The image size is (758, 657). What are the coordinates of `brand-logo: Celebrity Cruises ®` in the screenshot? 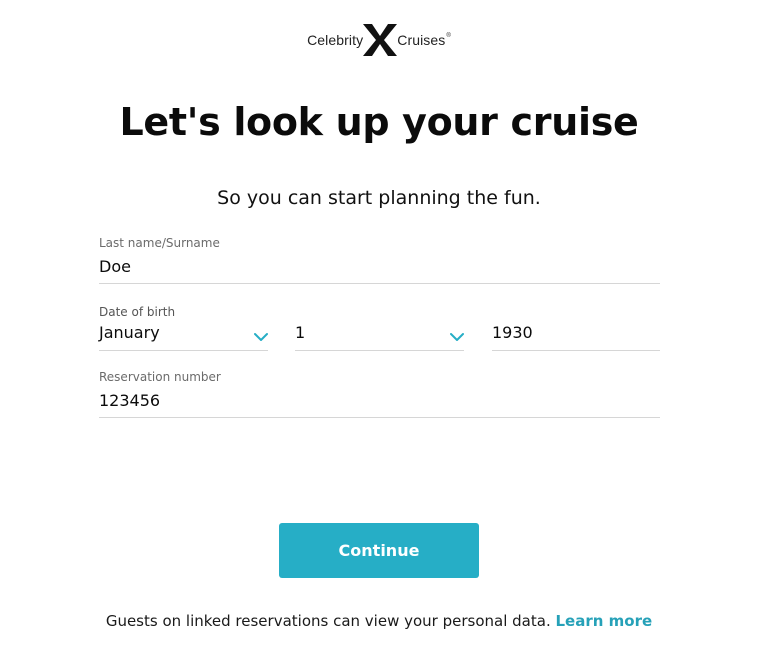 It's located at (379, 40).